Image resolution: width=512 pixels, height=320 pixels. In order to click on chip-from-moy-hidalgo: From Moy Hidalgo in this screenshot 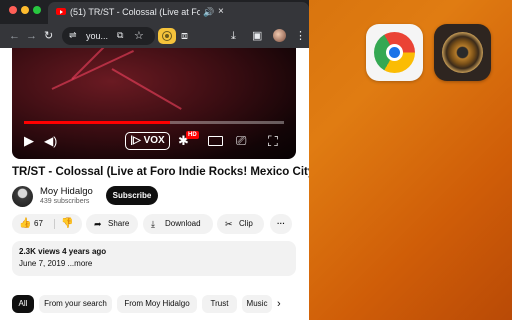, I will do `click(157, 304)`.